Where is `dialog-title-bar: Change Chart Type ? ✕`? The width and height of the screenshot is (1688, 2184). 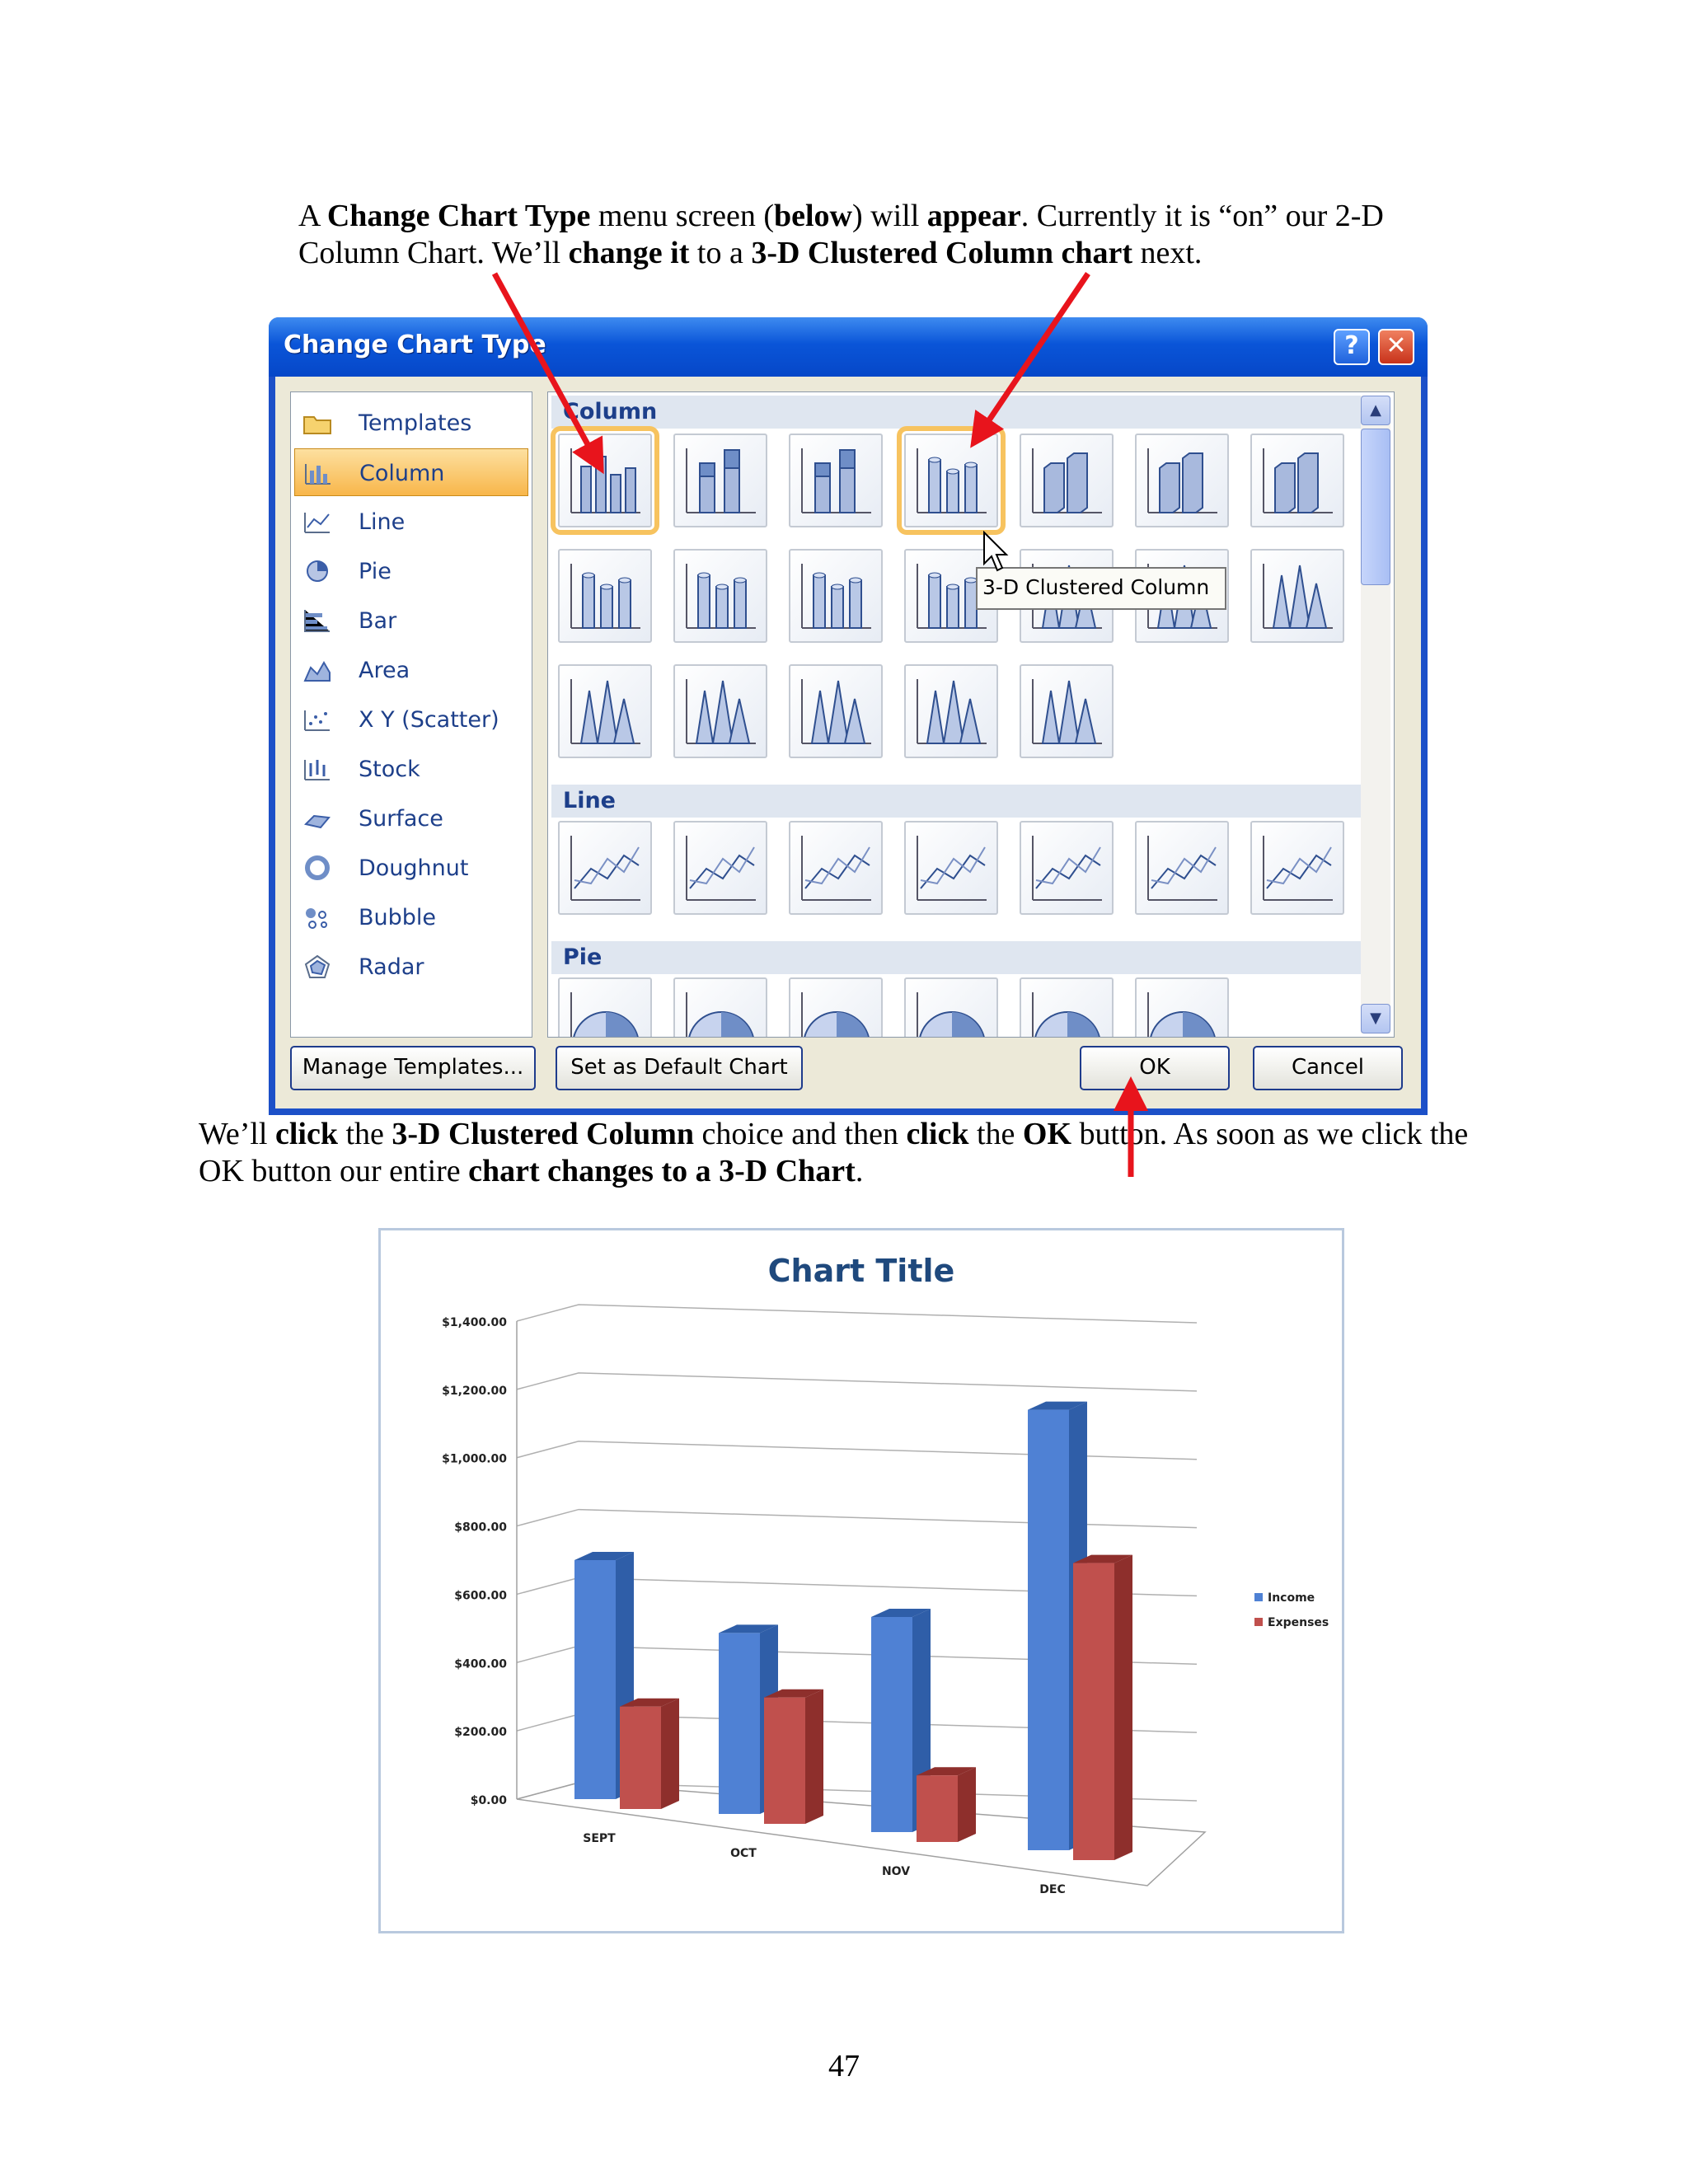 dialog-title-bar: Change Chart Type ? ✕ is located at coordinates (849, 347).